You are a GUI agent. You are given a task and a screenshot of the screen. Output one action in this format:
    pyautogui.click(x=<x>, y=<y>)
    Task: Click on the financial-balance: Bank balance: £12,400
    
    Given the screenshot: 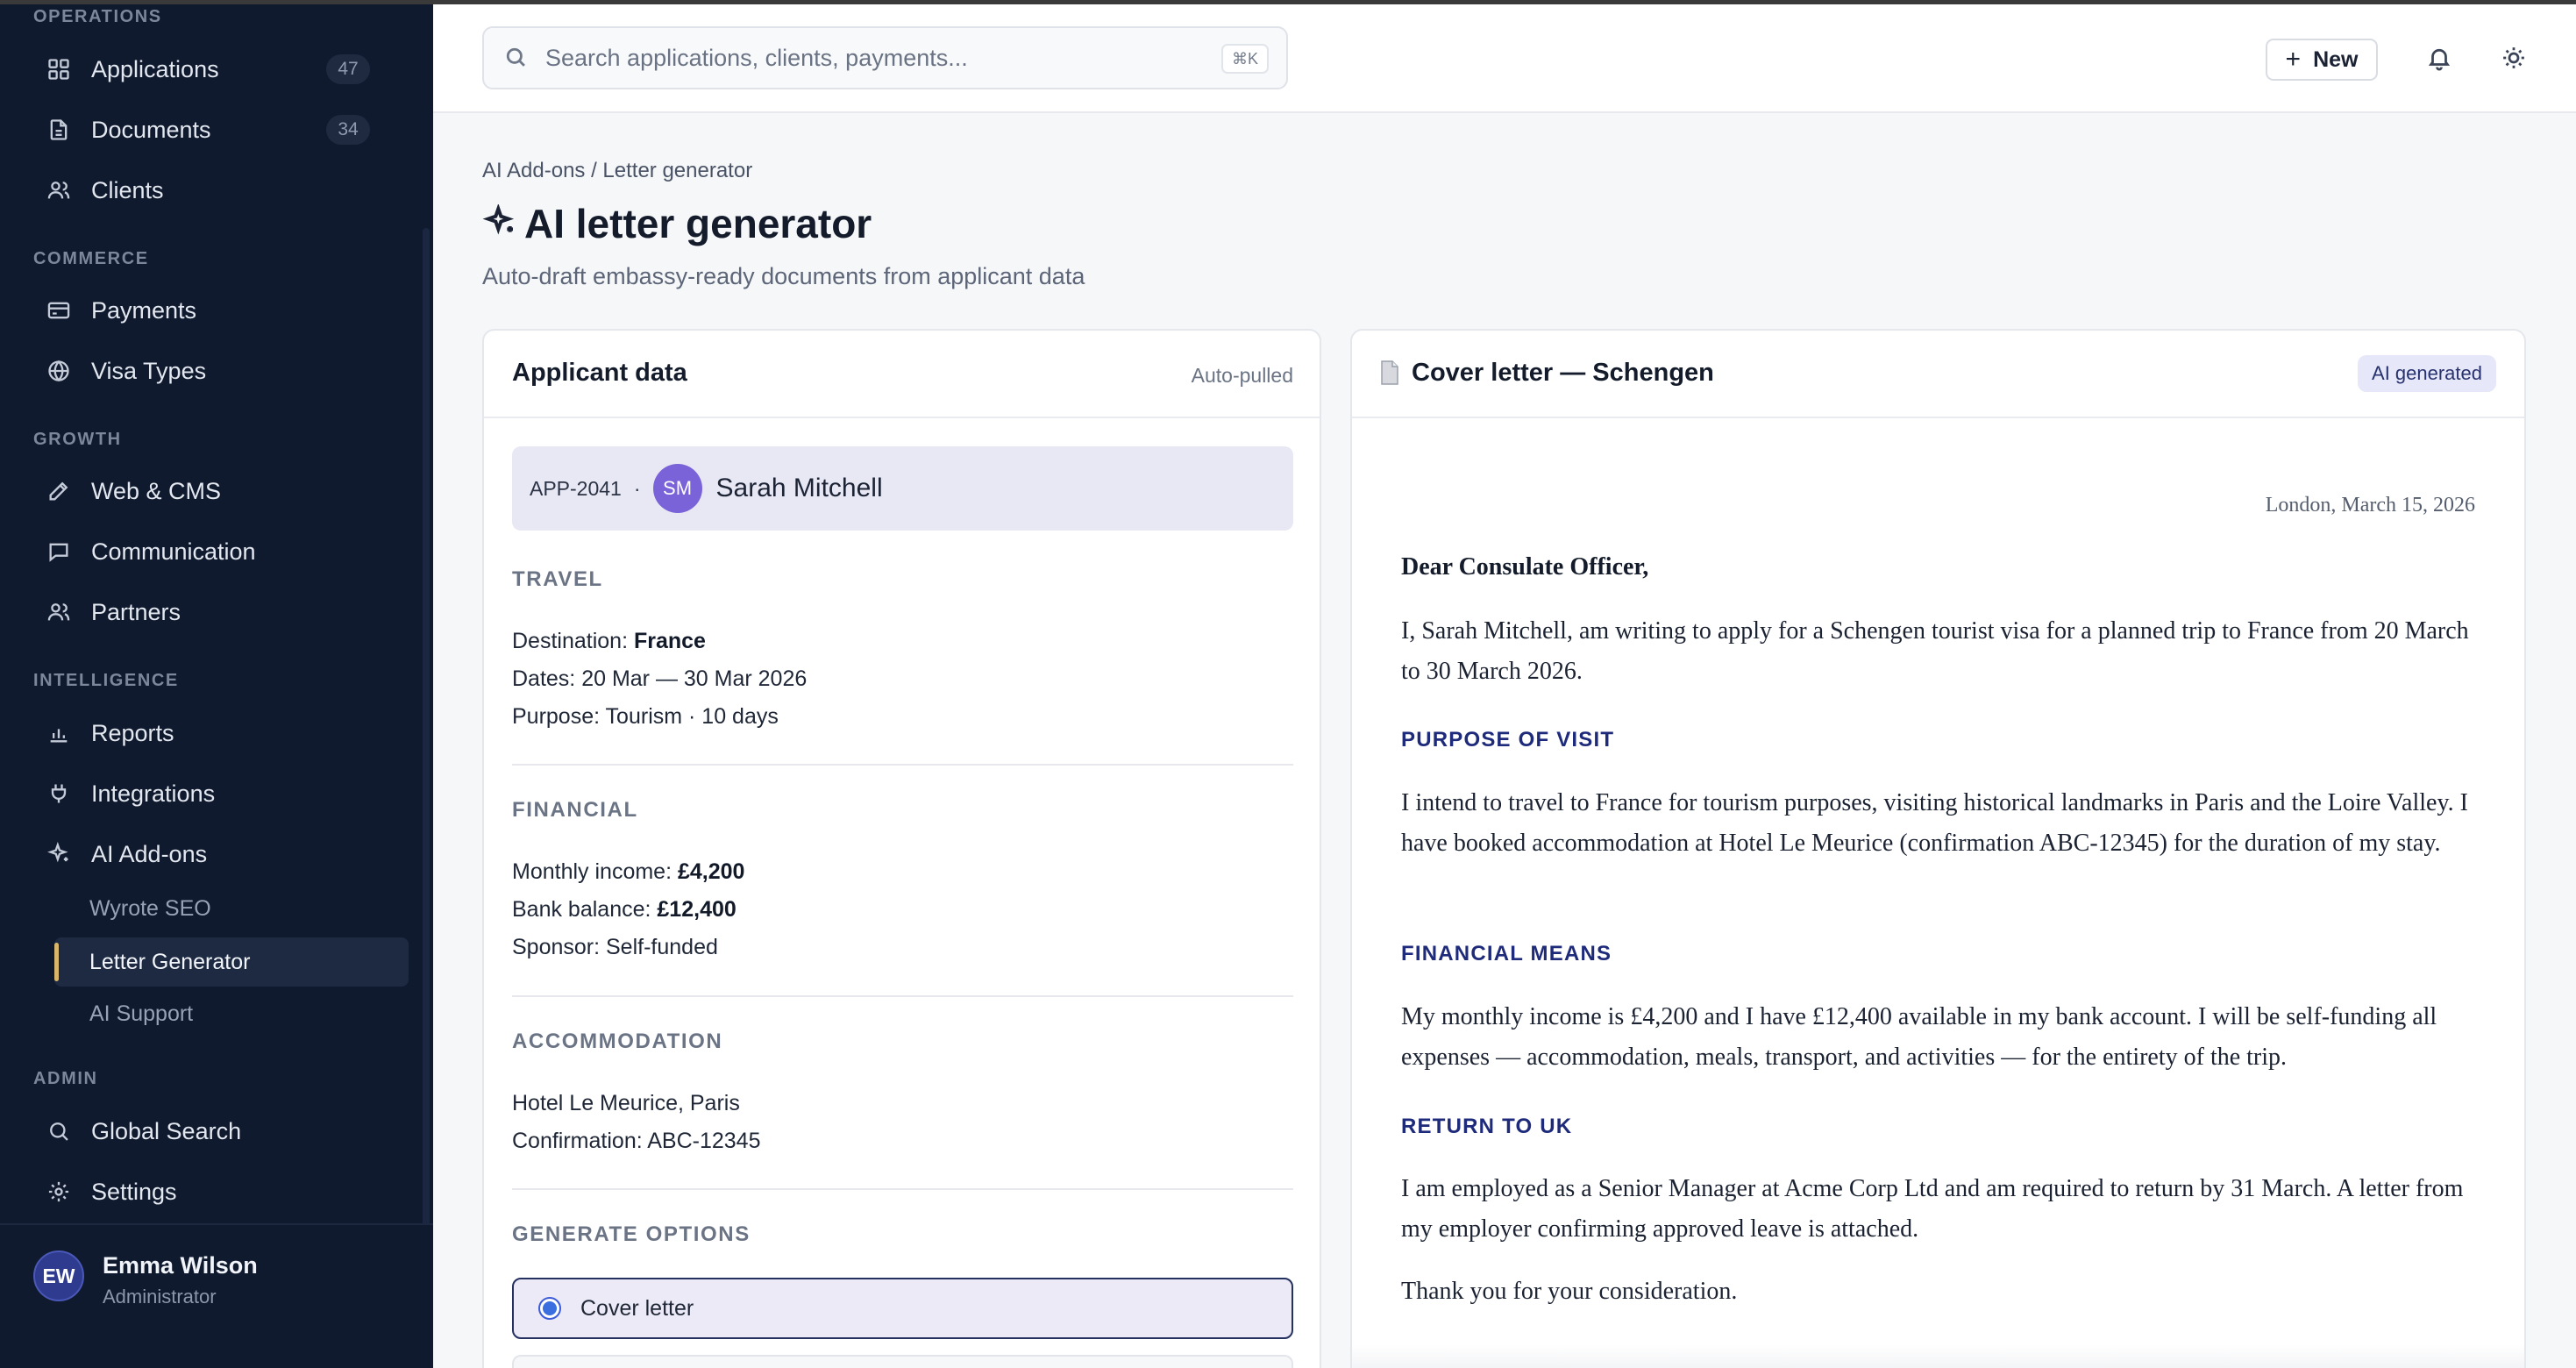 What is the action you would take?
    pyautogui.click(x=624, y=910)
    